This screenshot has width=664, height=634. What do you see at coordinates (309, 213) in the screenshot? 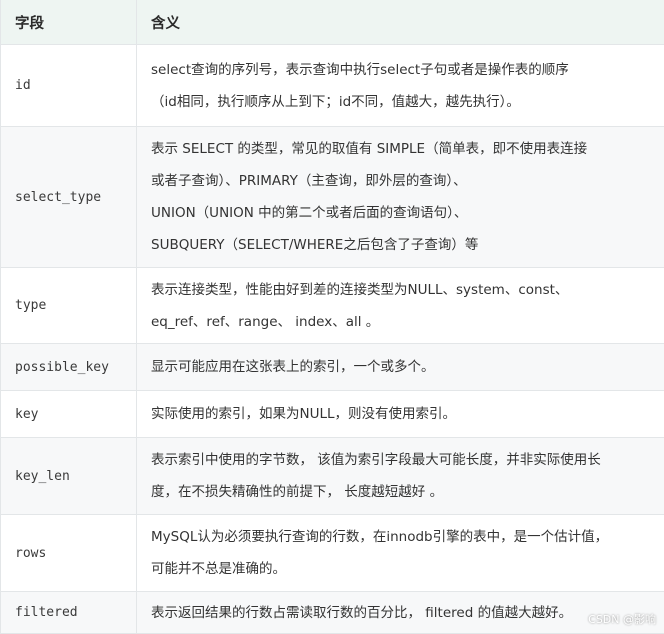
I see `desc-line: UNION（UNION 中的第二个或者后面的查询语句）、` at bounding box center [309, 213].